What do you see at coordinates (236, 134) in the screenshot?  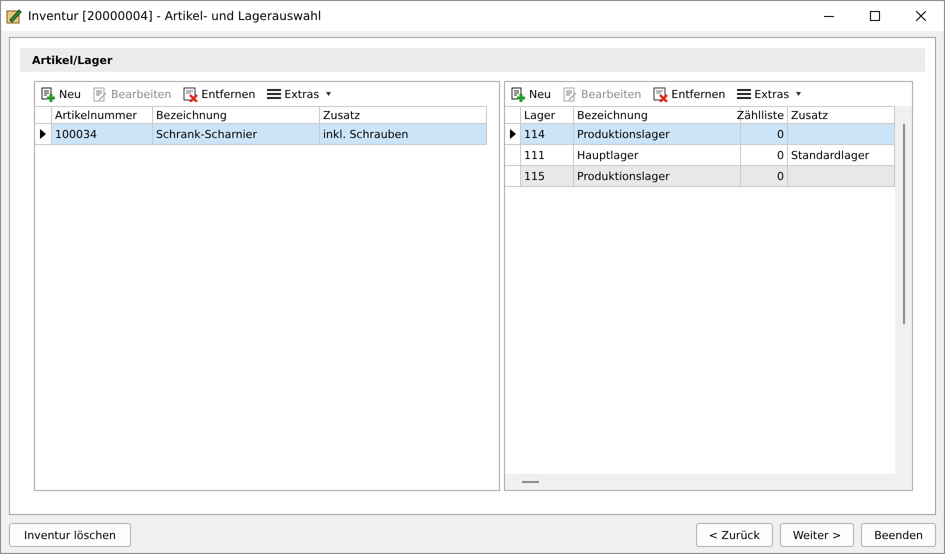 I see `table-cell: Schrank-Scharnier` at bounding box center [236, 134].